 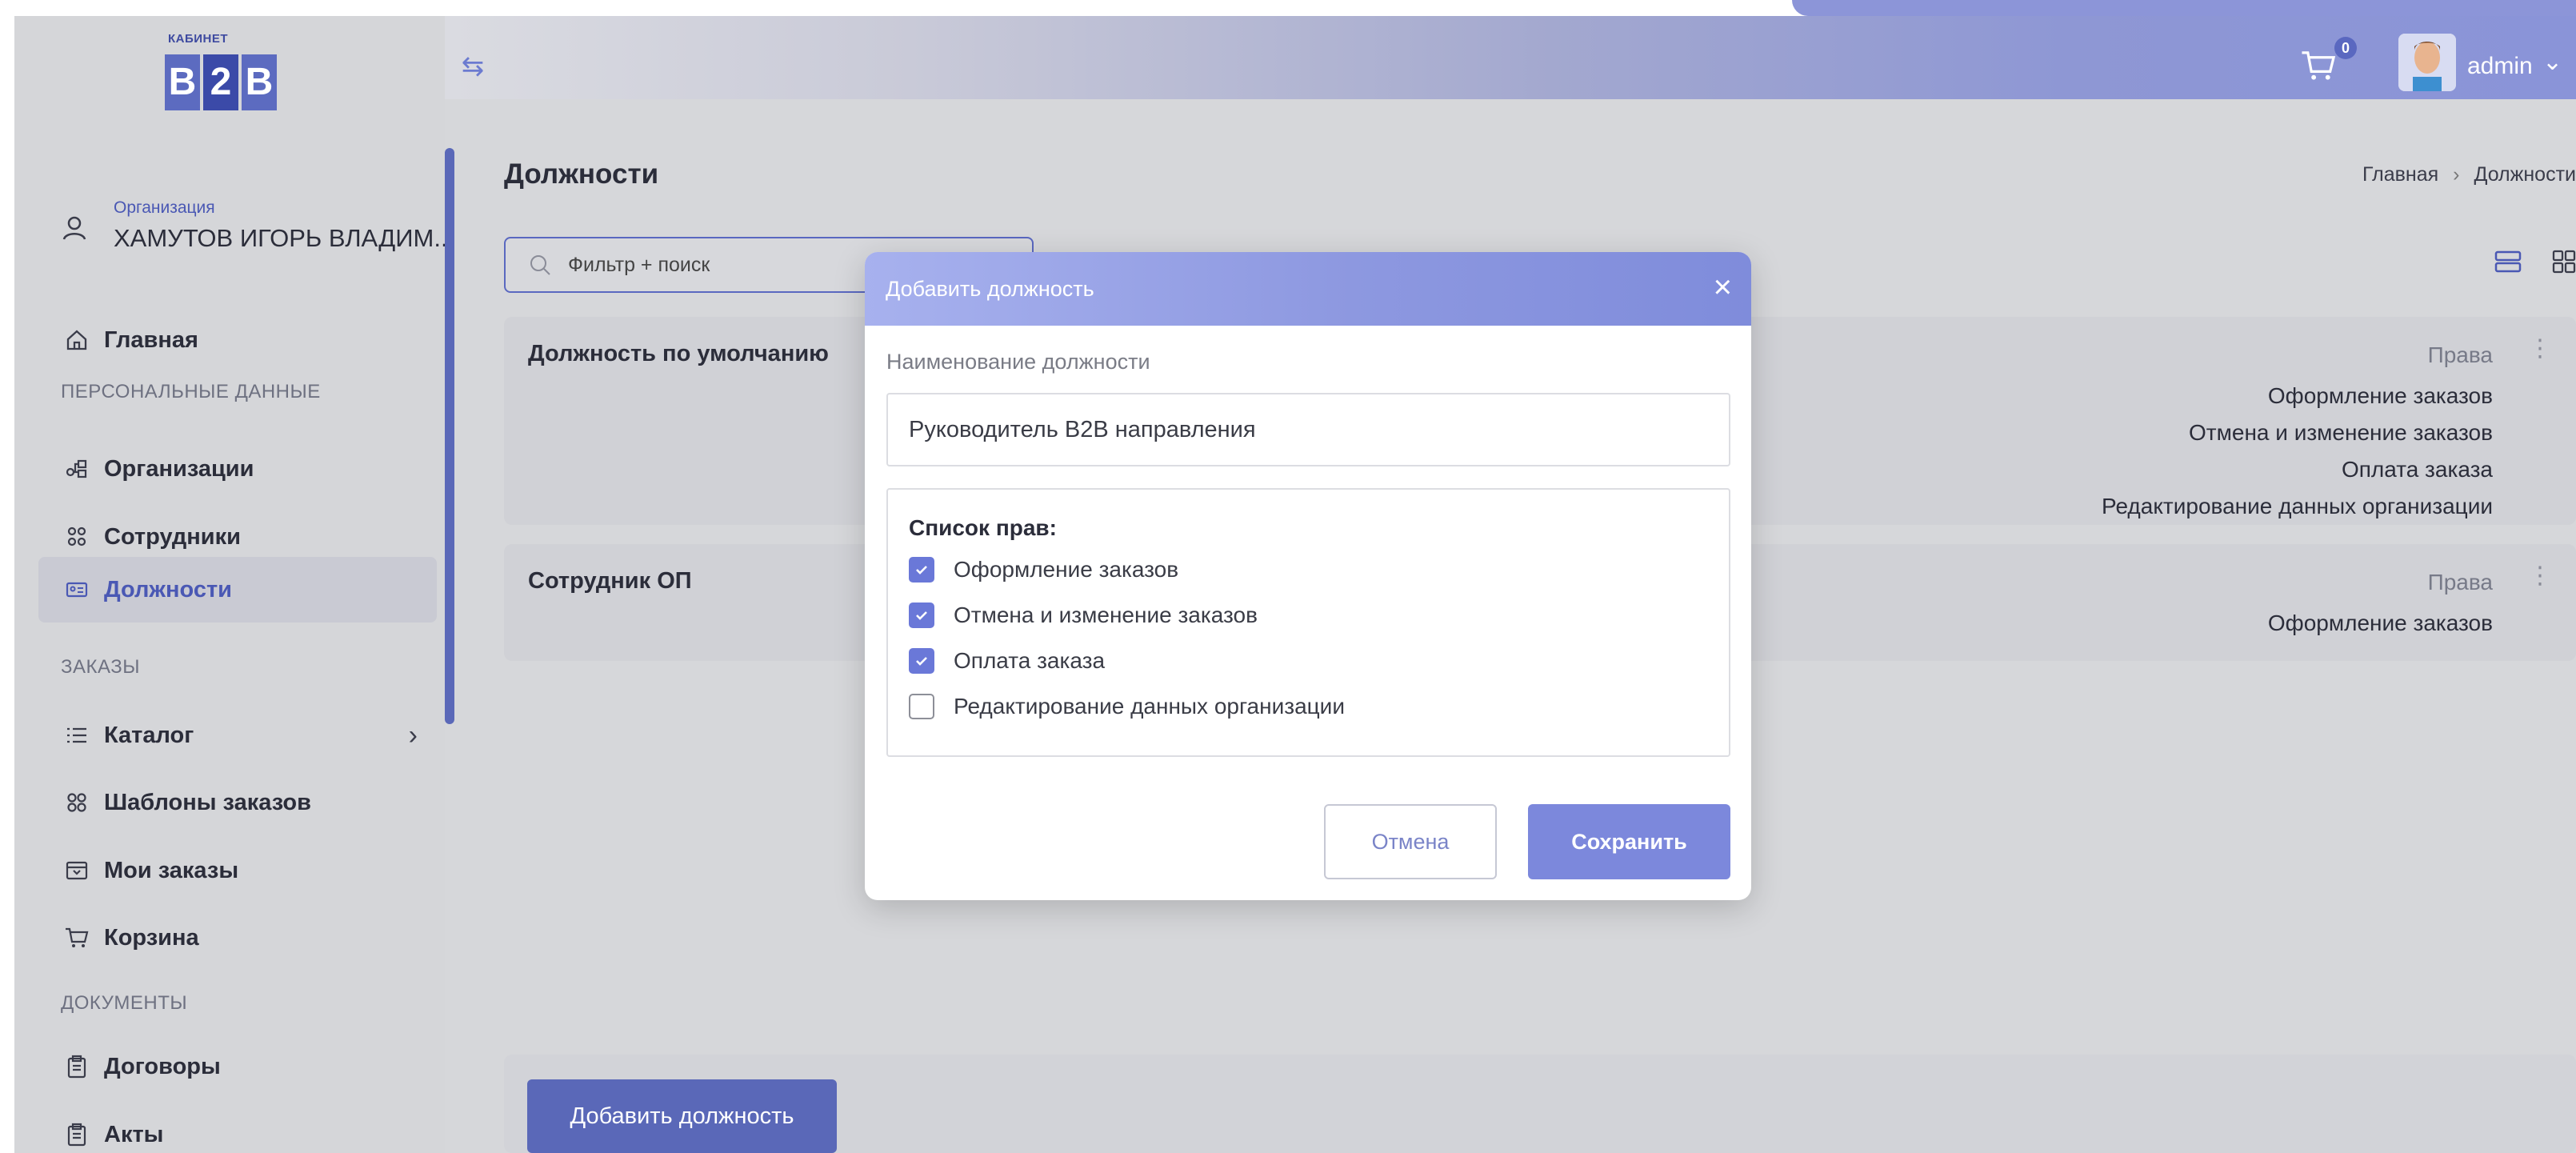 I want to click on sidebar-item-label: Акты, so click(x=134, y=1134).